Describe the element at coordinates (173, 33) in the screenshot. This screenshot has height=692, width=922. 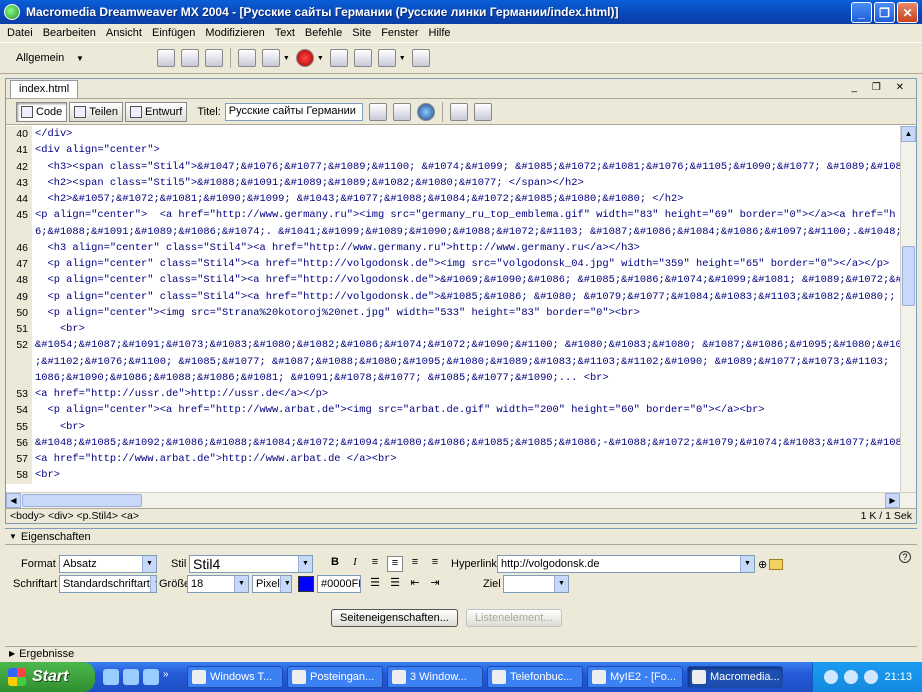
I see `menu-einfuegen: Einfügen` at that location.